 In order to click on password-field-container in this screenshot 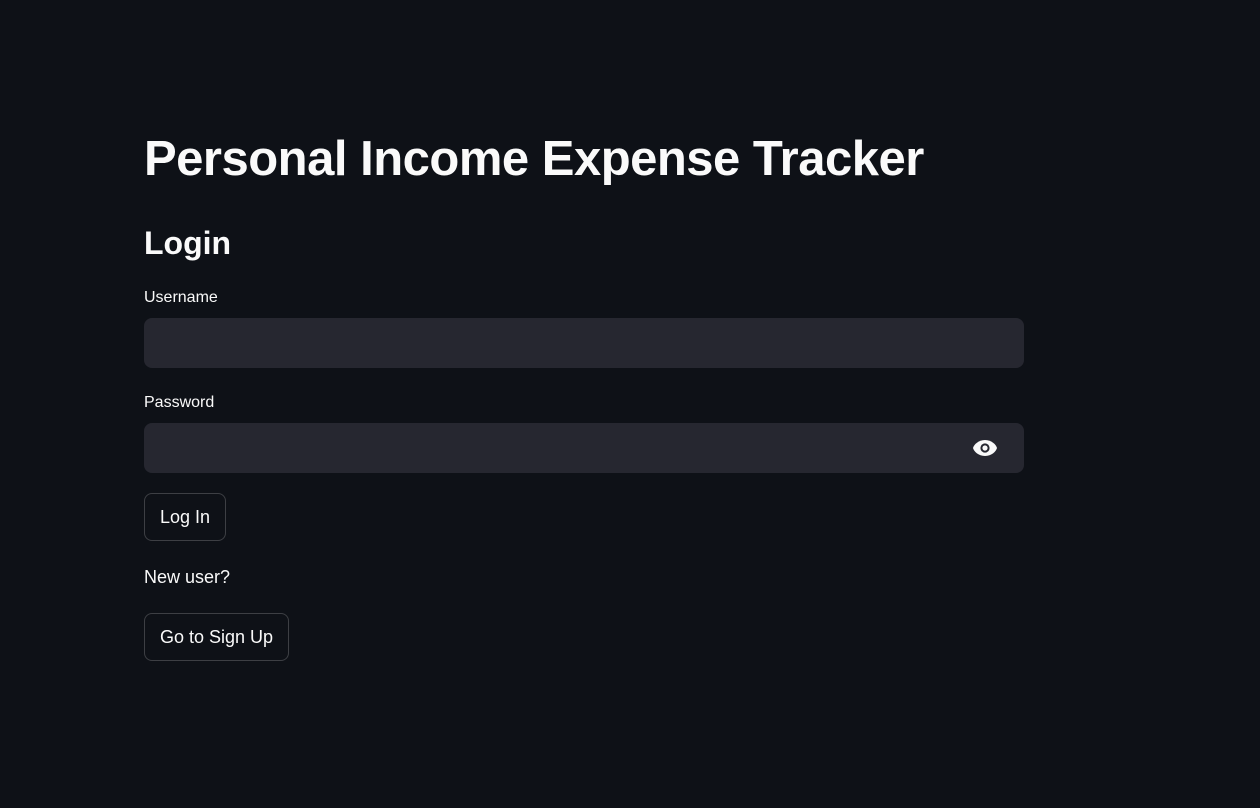, I will do `click(584, 448)`.